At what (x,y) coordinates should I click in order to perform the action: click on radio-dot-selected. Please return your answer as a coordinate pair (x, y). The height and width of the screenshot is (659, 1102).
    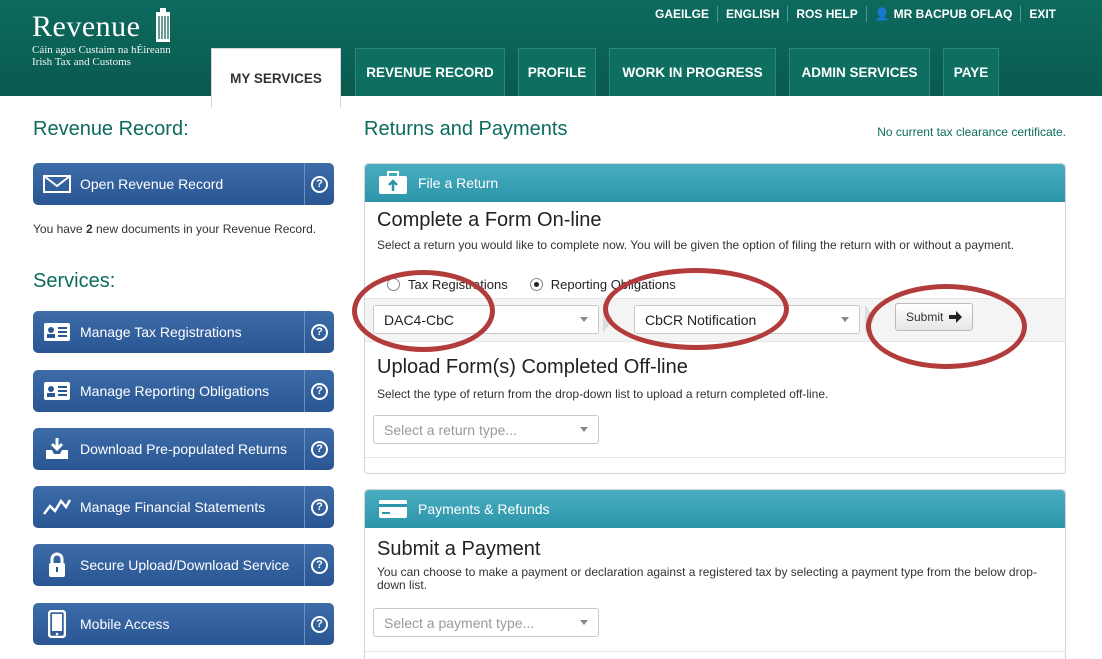
    Looking at the image, I should click on (536, 284).